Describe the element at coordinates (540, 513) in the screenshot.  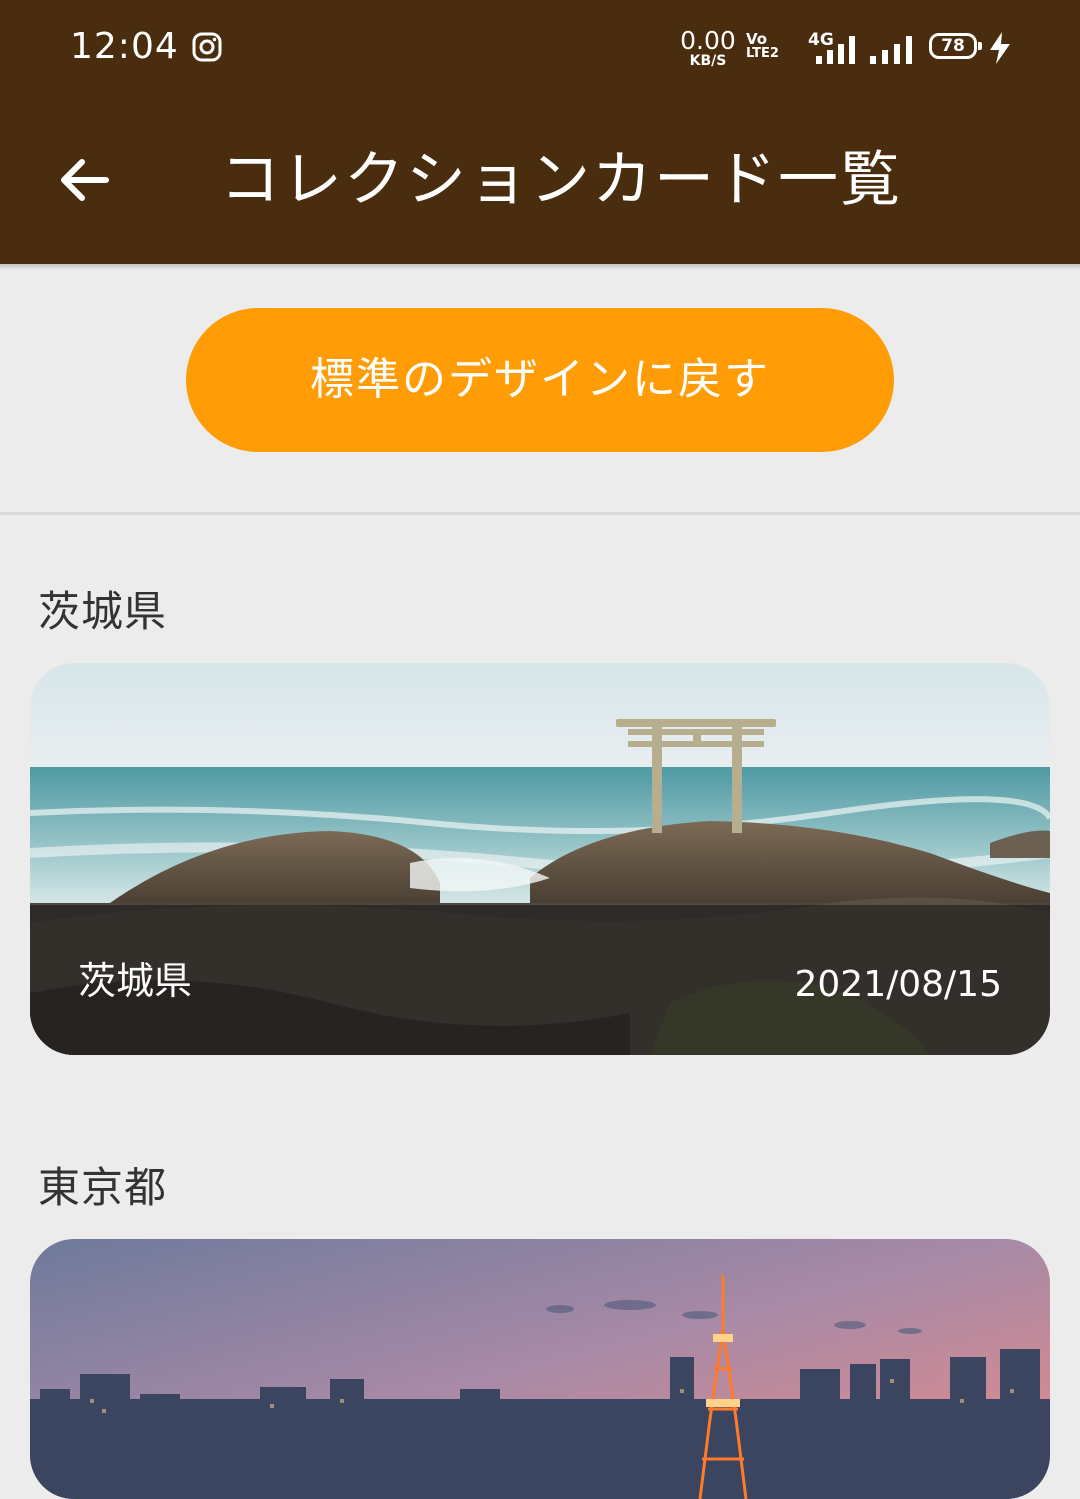
I see `divider` at that location.